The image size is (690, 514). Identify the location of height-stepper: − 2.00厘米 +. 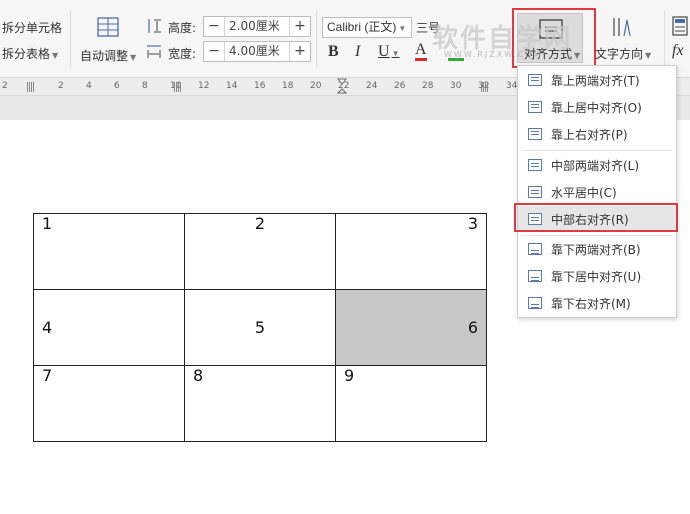
(257, 26).